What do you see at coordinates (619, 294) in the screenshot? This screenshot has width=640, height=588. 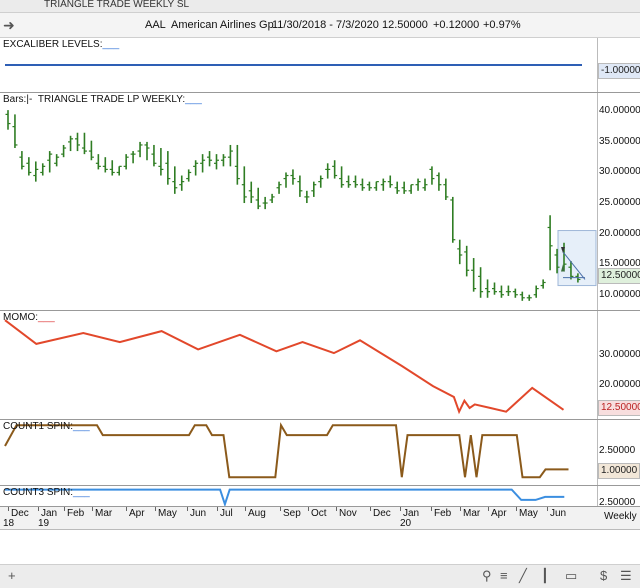 I see `price-tick: 10.00000` at bounding box center [619, 294].